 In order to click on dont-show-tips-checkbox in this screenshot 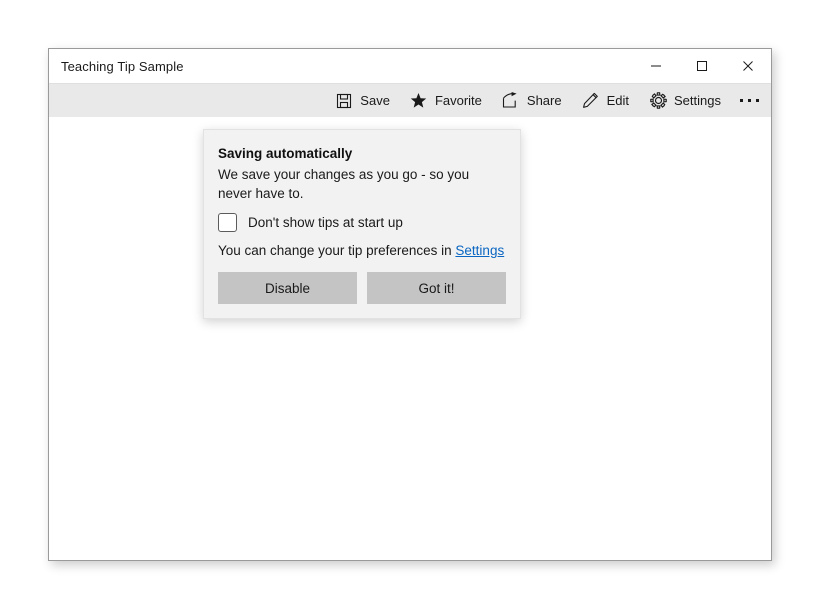, I will do `click(227, 222)`.